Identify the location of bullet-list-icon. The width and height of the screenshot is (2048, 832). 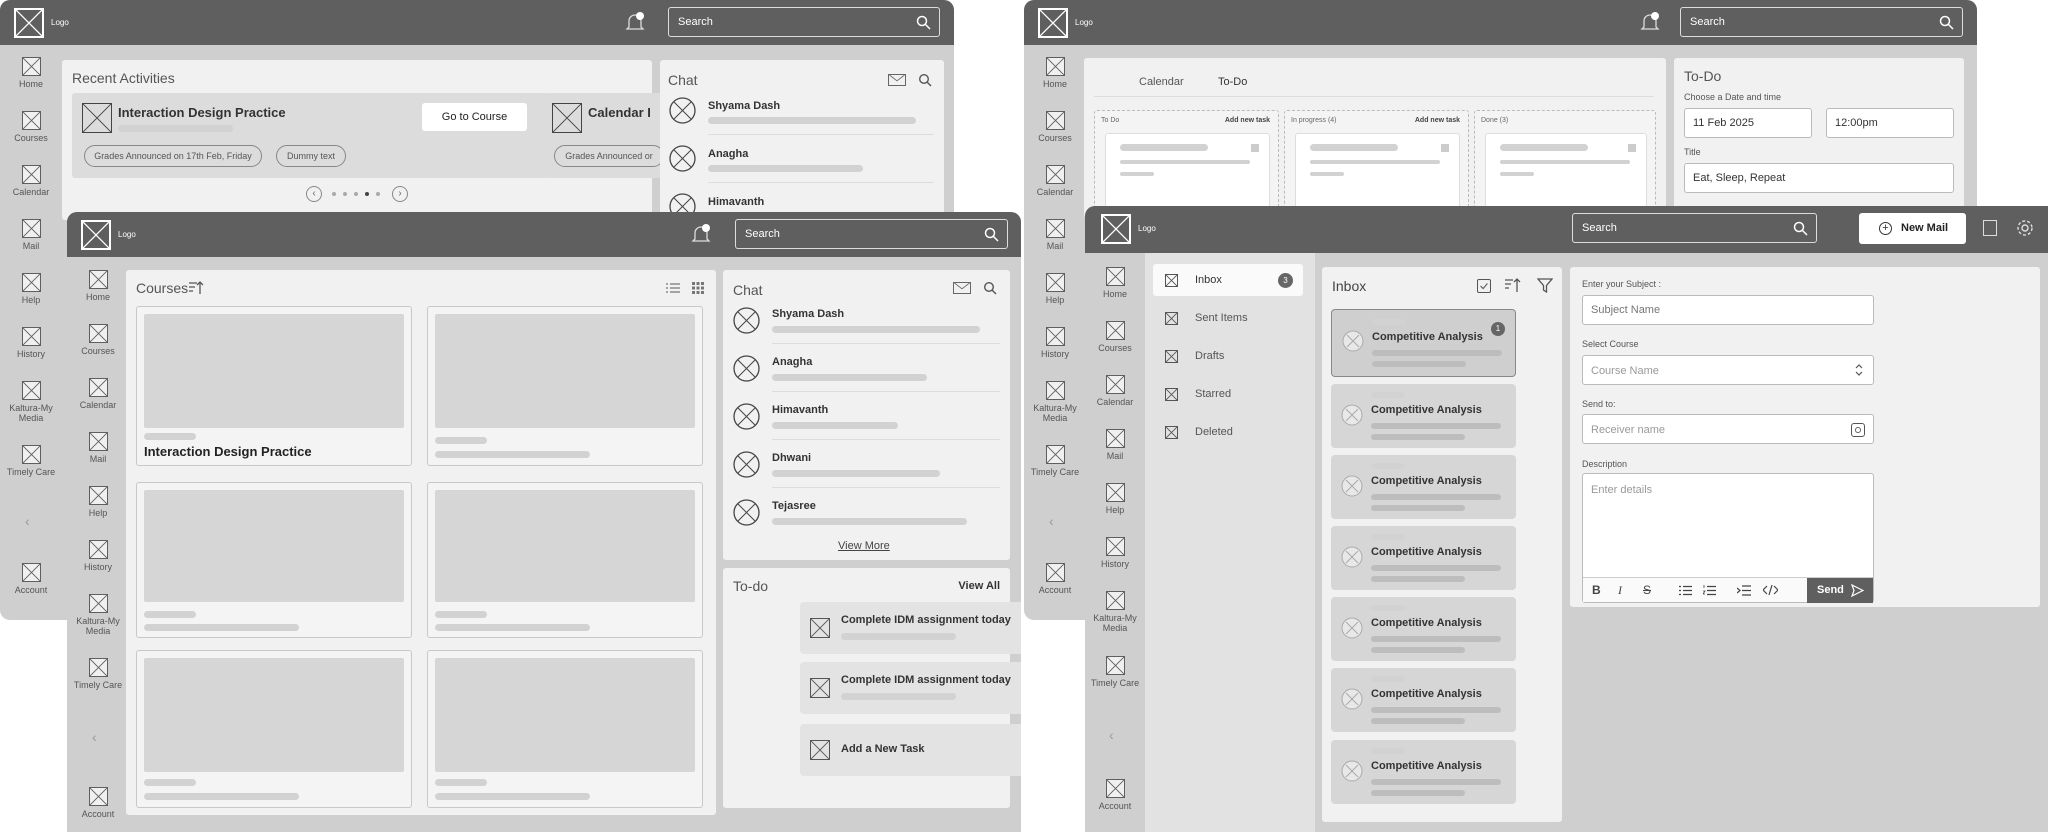
(1685, 590).